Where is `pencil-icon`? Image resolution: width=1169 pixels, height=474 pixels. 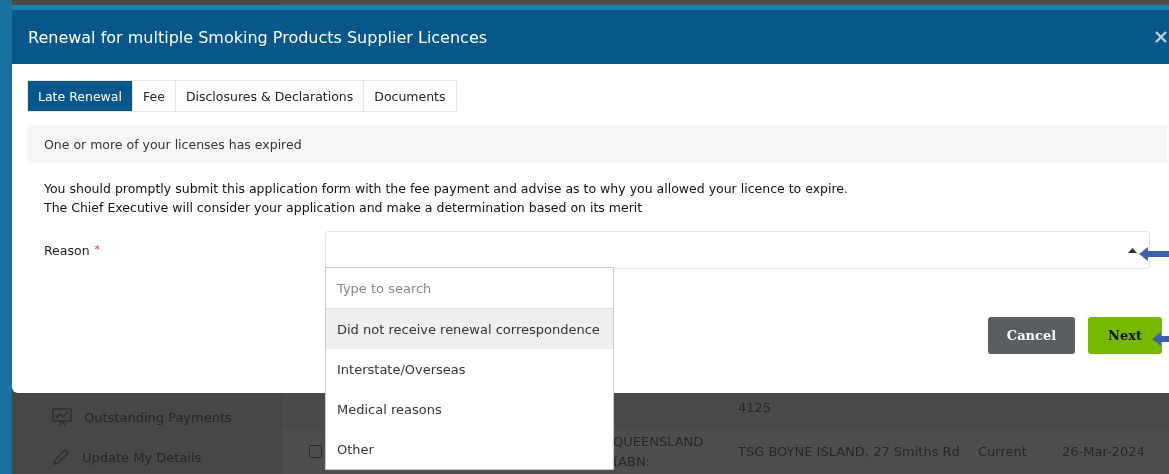
pencil-icon is located at coordinates (61, 457).